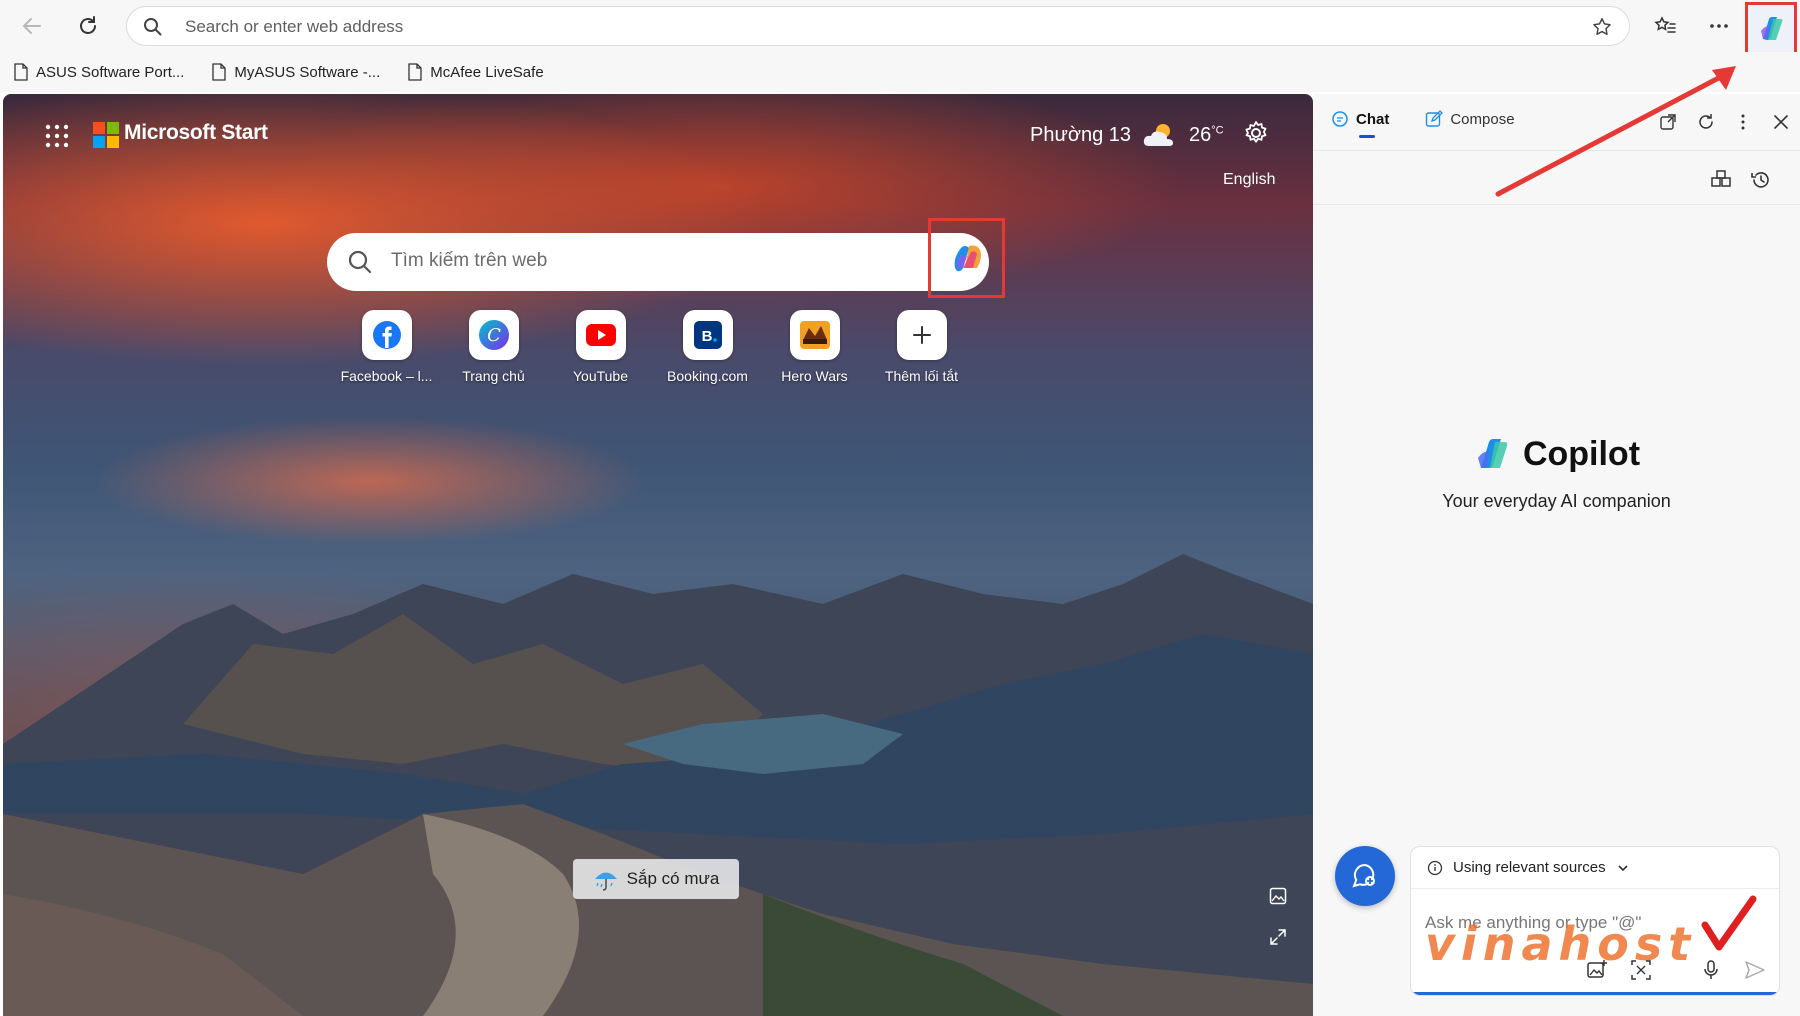 This screenshot has height=1016, width=1800. What do you see at coordinates (1623, 867) in the screenshot?
I see `chevron-down-icon` at bounding box center [1623, 867].